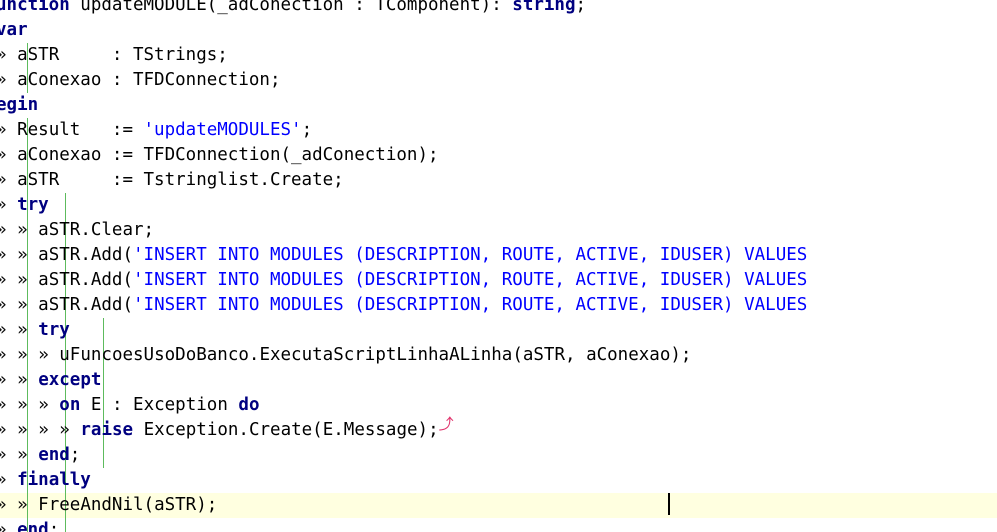 This screenshot has width=997, height=532. What do you see at coordinates (222, 130) in the screenshot?
I see `string-token: 'updateMODULES'` at bounding box center [222, 130].